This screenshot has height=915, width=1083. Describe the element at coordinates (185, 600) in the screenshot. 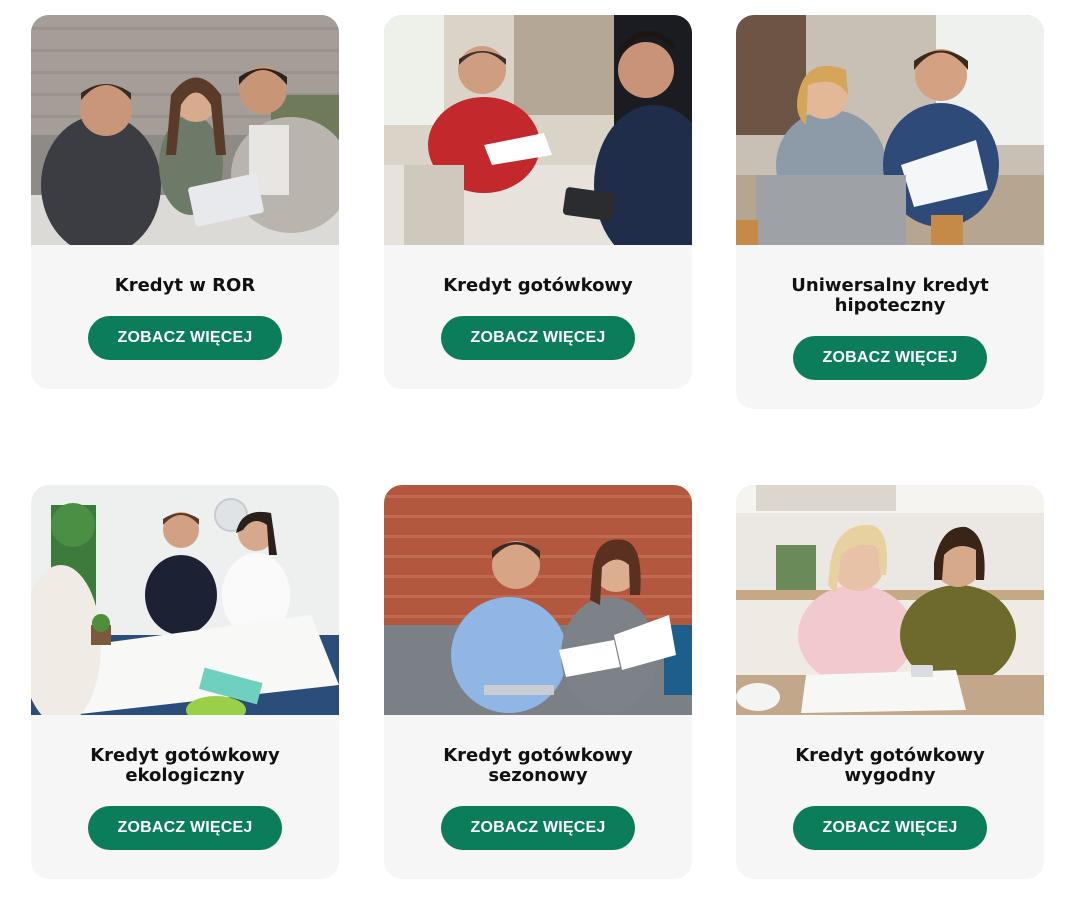

I see `eco-office-team-photo` at that location.